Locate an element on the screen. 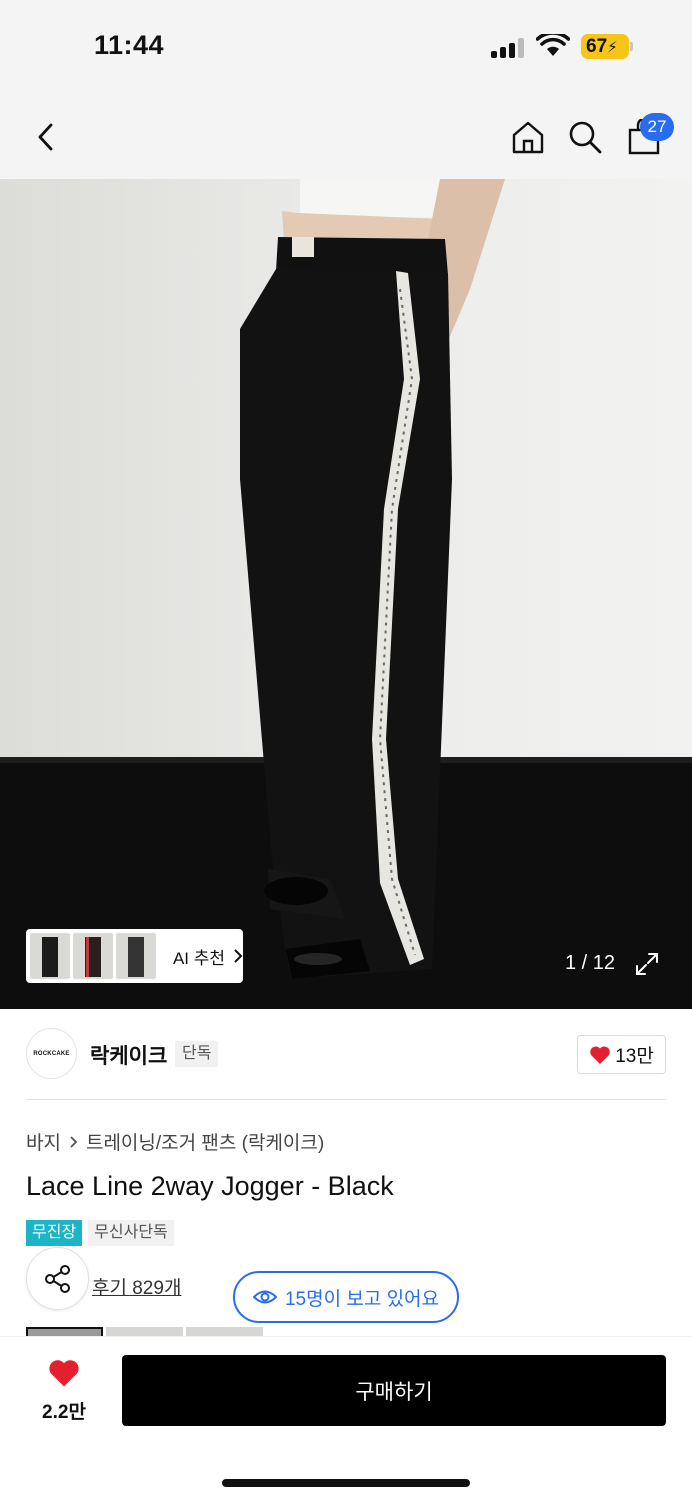 The height and width of the screenshot is (1500, 692). exclusive-tag: 단독 is located at coordinates (197, 1054).